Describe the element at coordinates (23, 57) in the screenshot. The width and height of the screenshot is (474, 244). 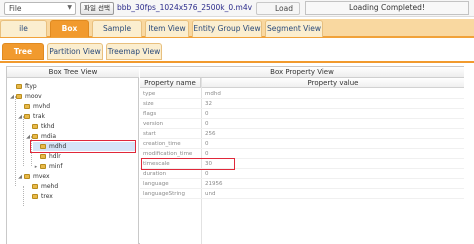
I see `tab-tree-view: Tree View` at that location.